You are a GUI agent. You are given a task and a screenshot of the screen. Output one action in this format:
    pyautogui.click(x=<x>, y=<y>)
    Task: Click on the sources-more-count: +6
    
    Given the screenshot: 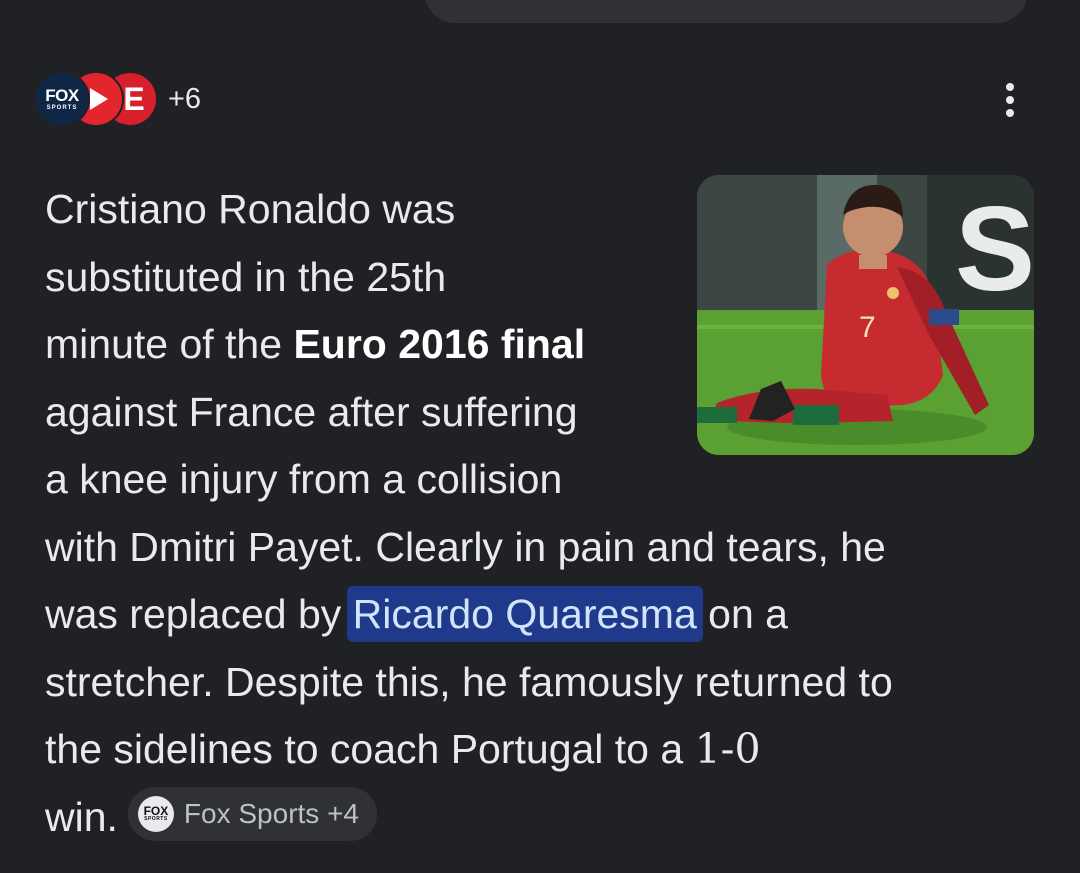 What is the action you would take?
    pyautogui.click(x=185, y=98)
    